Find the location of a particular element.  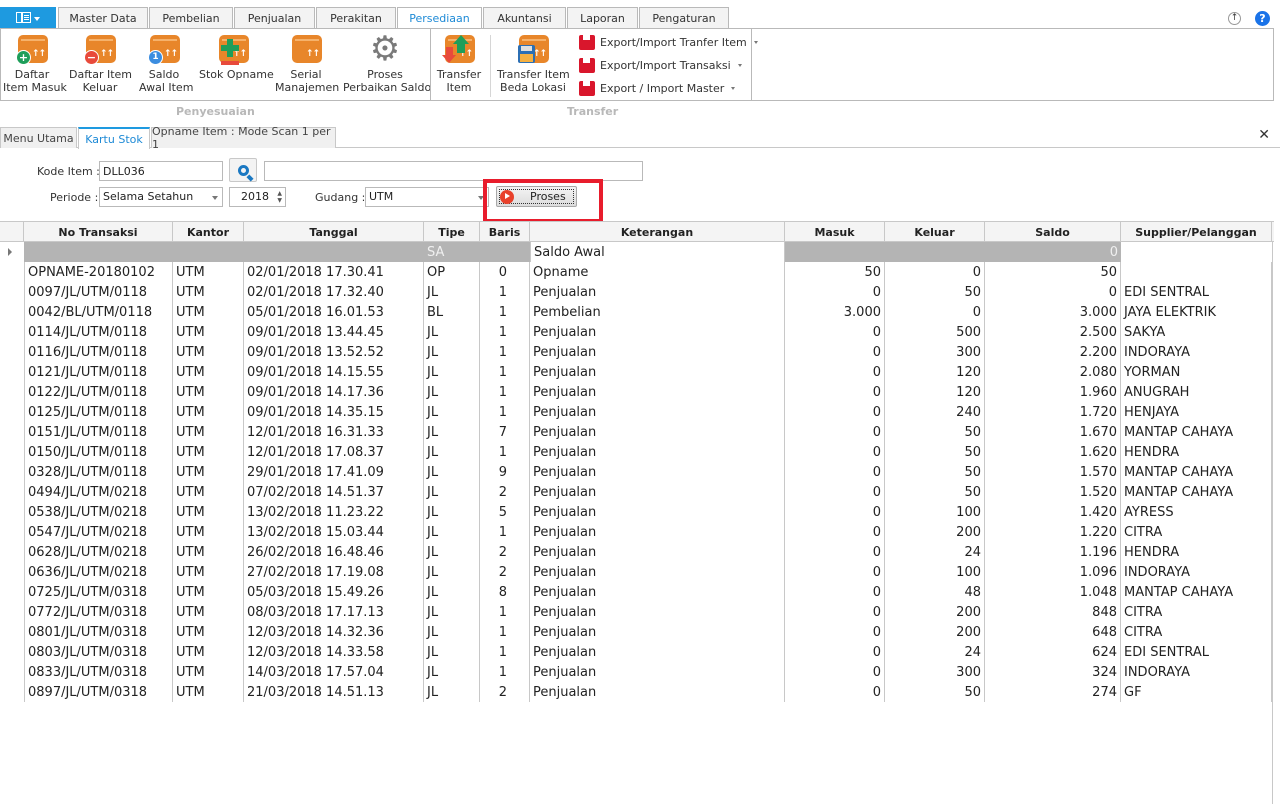

tab-akuntansi: Akuntansi is located at coordinates (524, 17).